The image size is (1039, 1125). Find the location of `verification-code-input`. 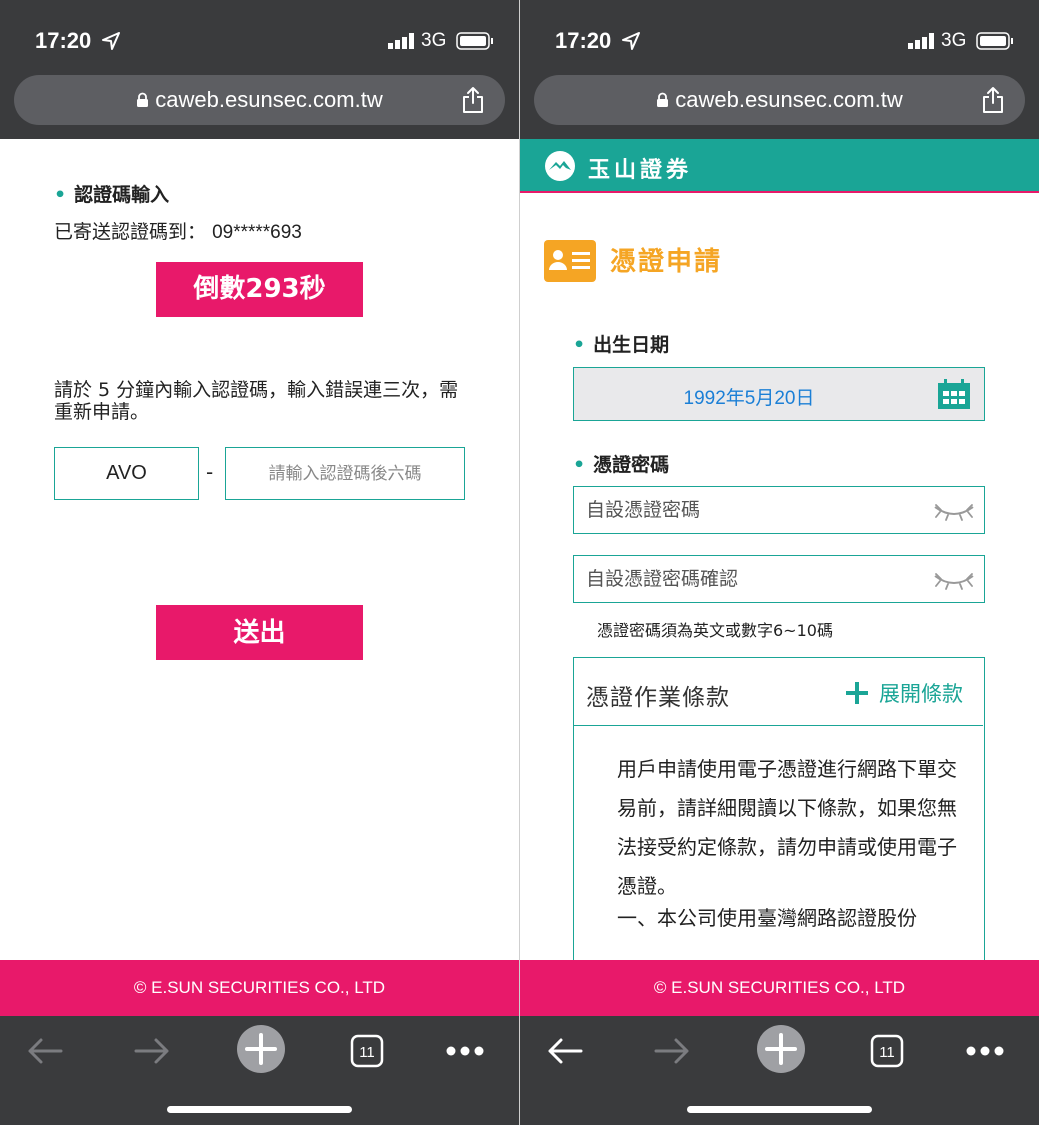

verification-code-input is located at coordinates (345, 473).